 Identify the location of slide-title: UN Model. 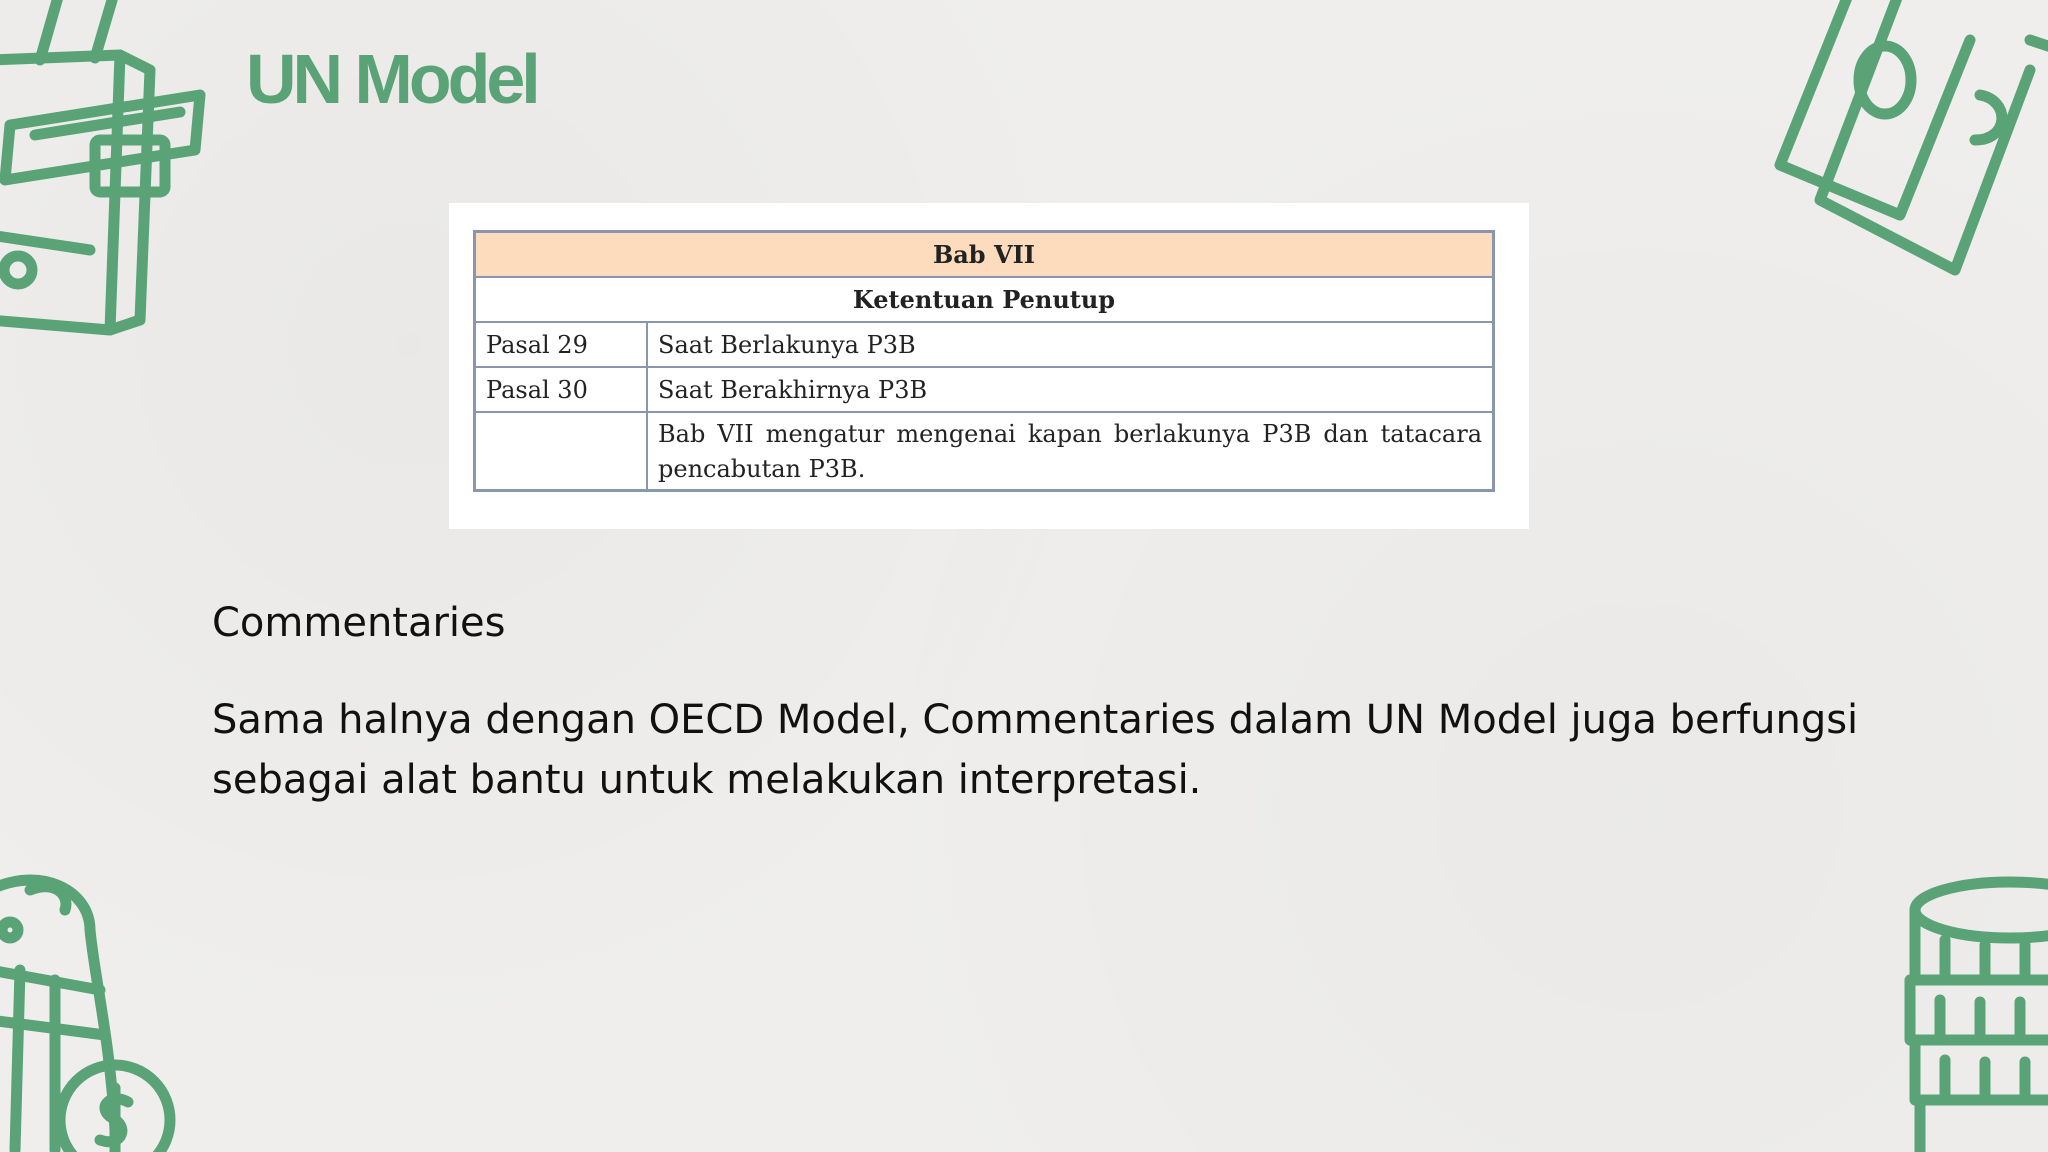
(393, 79).